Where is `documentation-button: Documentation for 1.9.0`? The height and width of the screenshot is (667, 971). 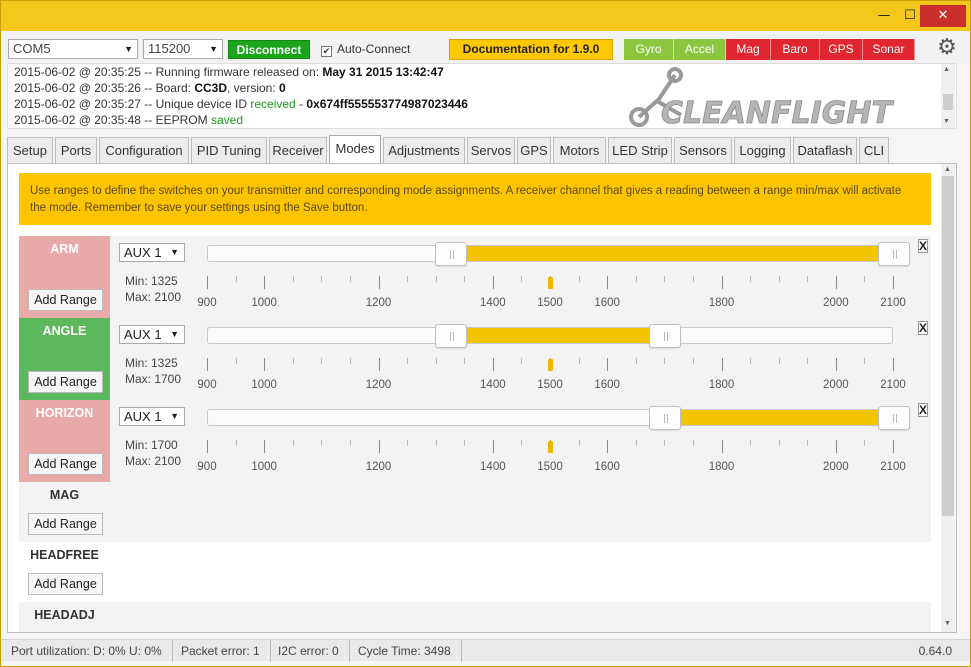 documentation-button: Documentation for 1.9.0 is located at coordinates (531, 49).